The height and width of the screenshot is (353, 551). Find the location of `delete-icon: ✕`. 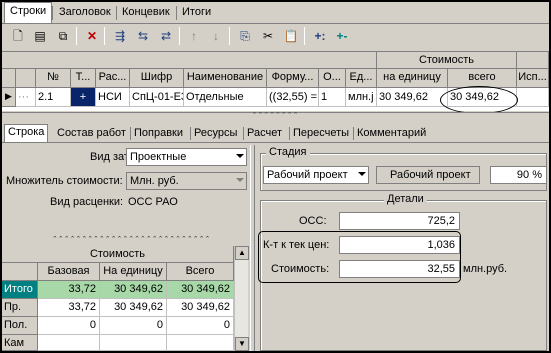

delete-icon: ✕ is located at coordinates (92, 36).